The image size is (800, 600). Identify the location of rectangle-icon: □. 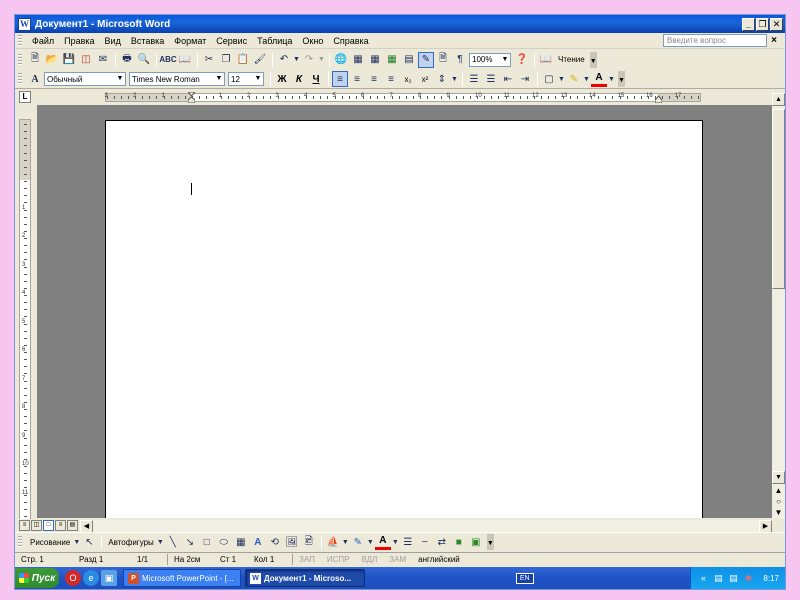
(207, 542).